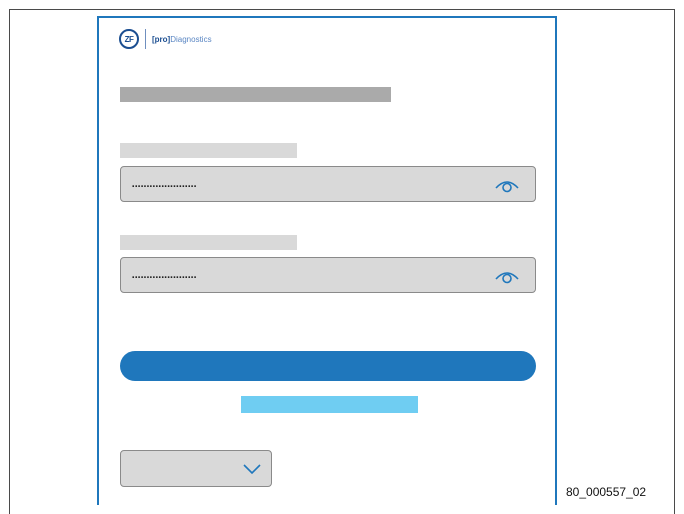  What do you see at coordinates (161, 39) in the screenshot?
I see `brand-pro: [pro]` at bounding box center [161, 39].